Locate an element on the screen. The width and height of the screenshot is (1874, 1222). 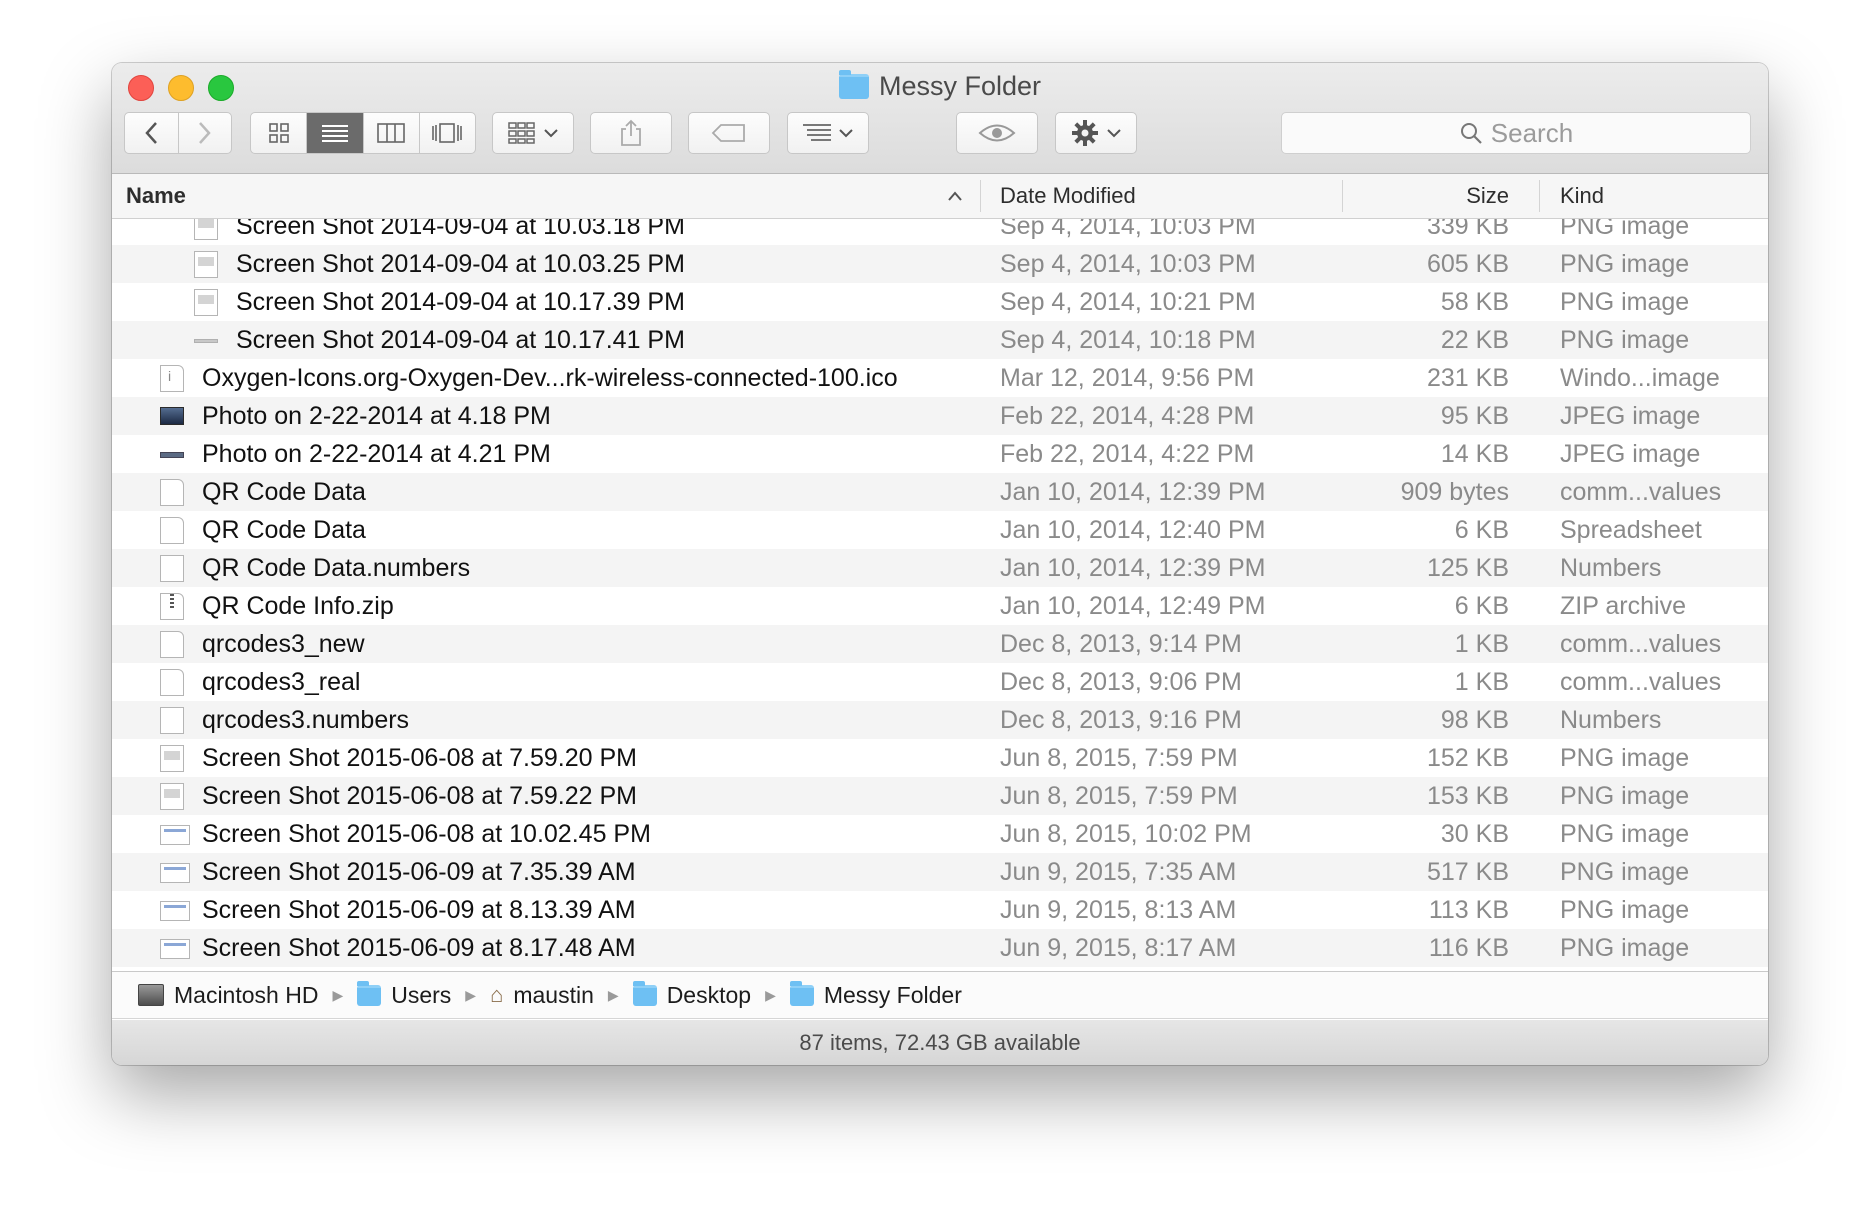
date-modified: Jun 8, 2015, 10:02 PM is located at coordinates (1126, 834).